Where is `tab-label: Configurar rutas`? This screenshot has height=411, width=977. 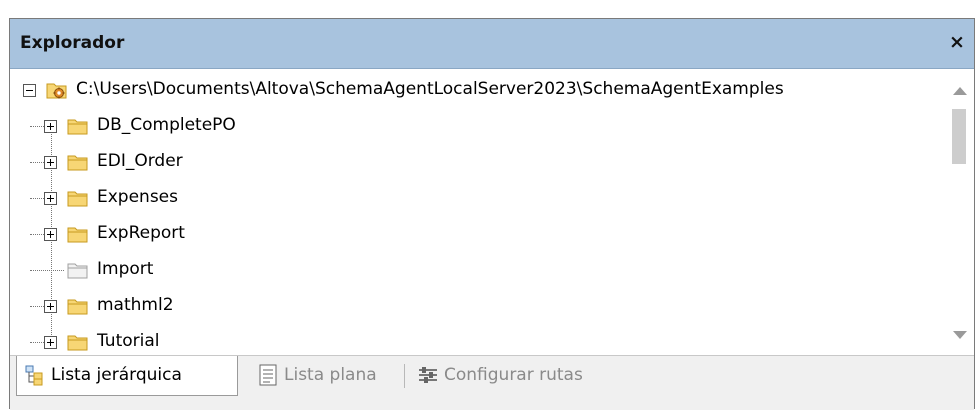 tab-label: Configurar rutas is located at coordinates (513, 375).